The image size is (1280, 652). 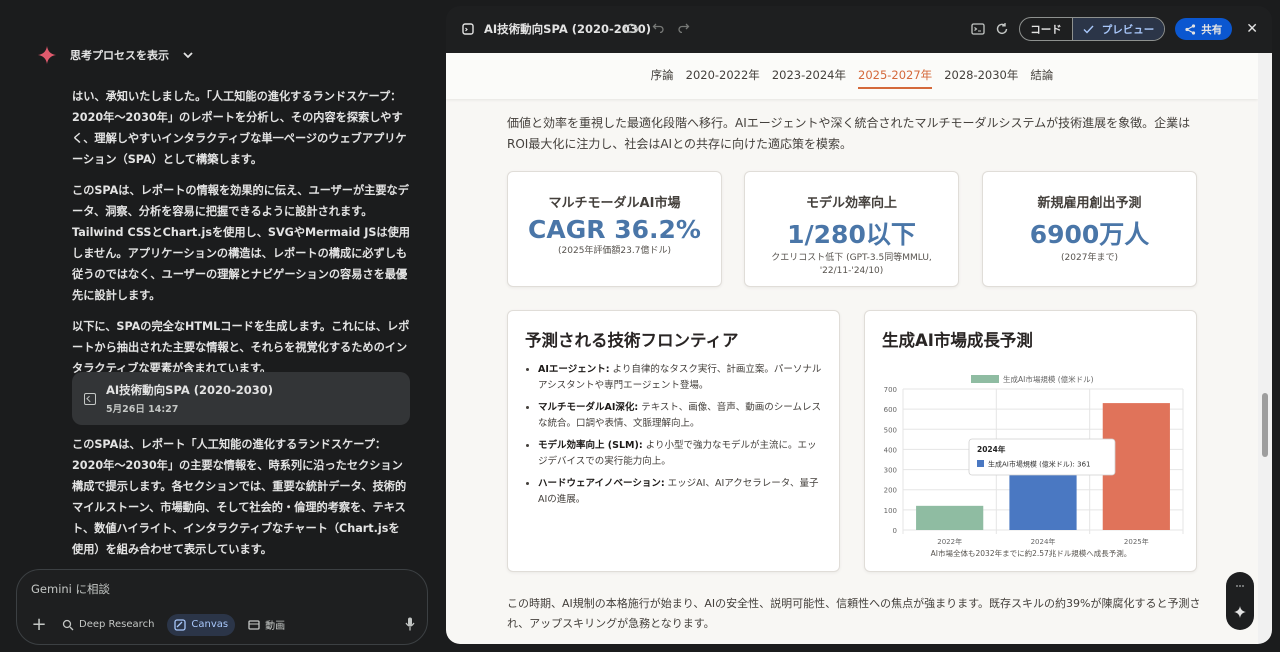 What do you see at coordinates (890, 471) in the screenshot?
I see `y-tick-label: 300` at bounding box center [890, 471].